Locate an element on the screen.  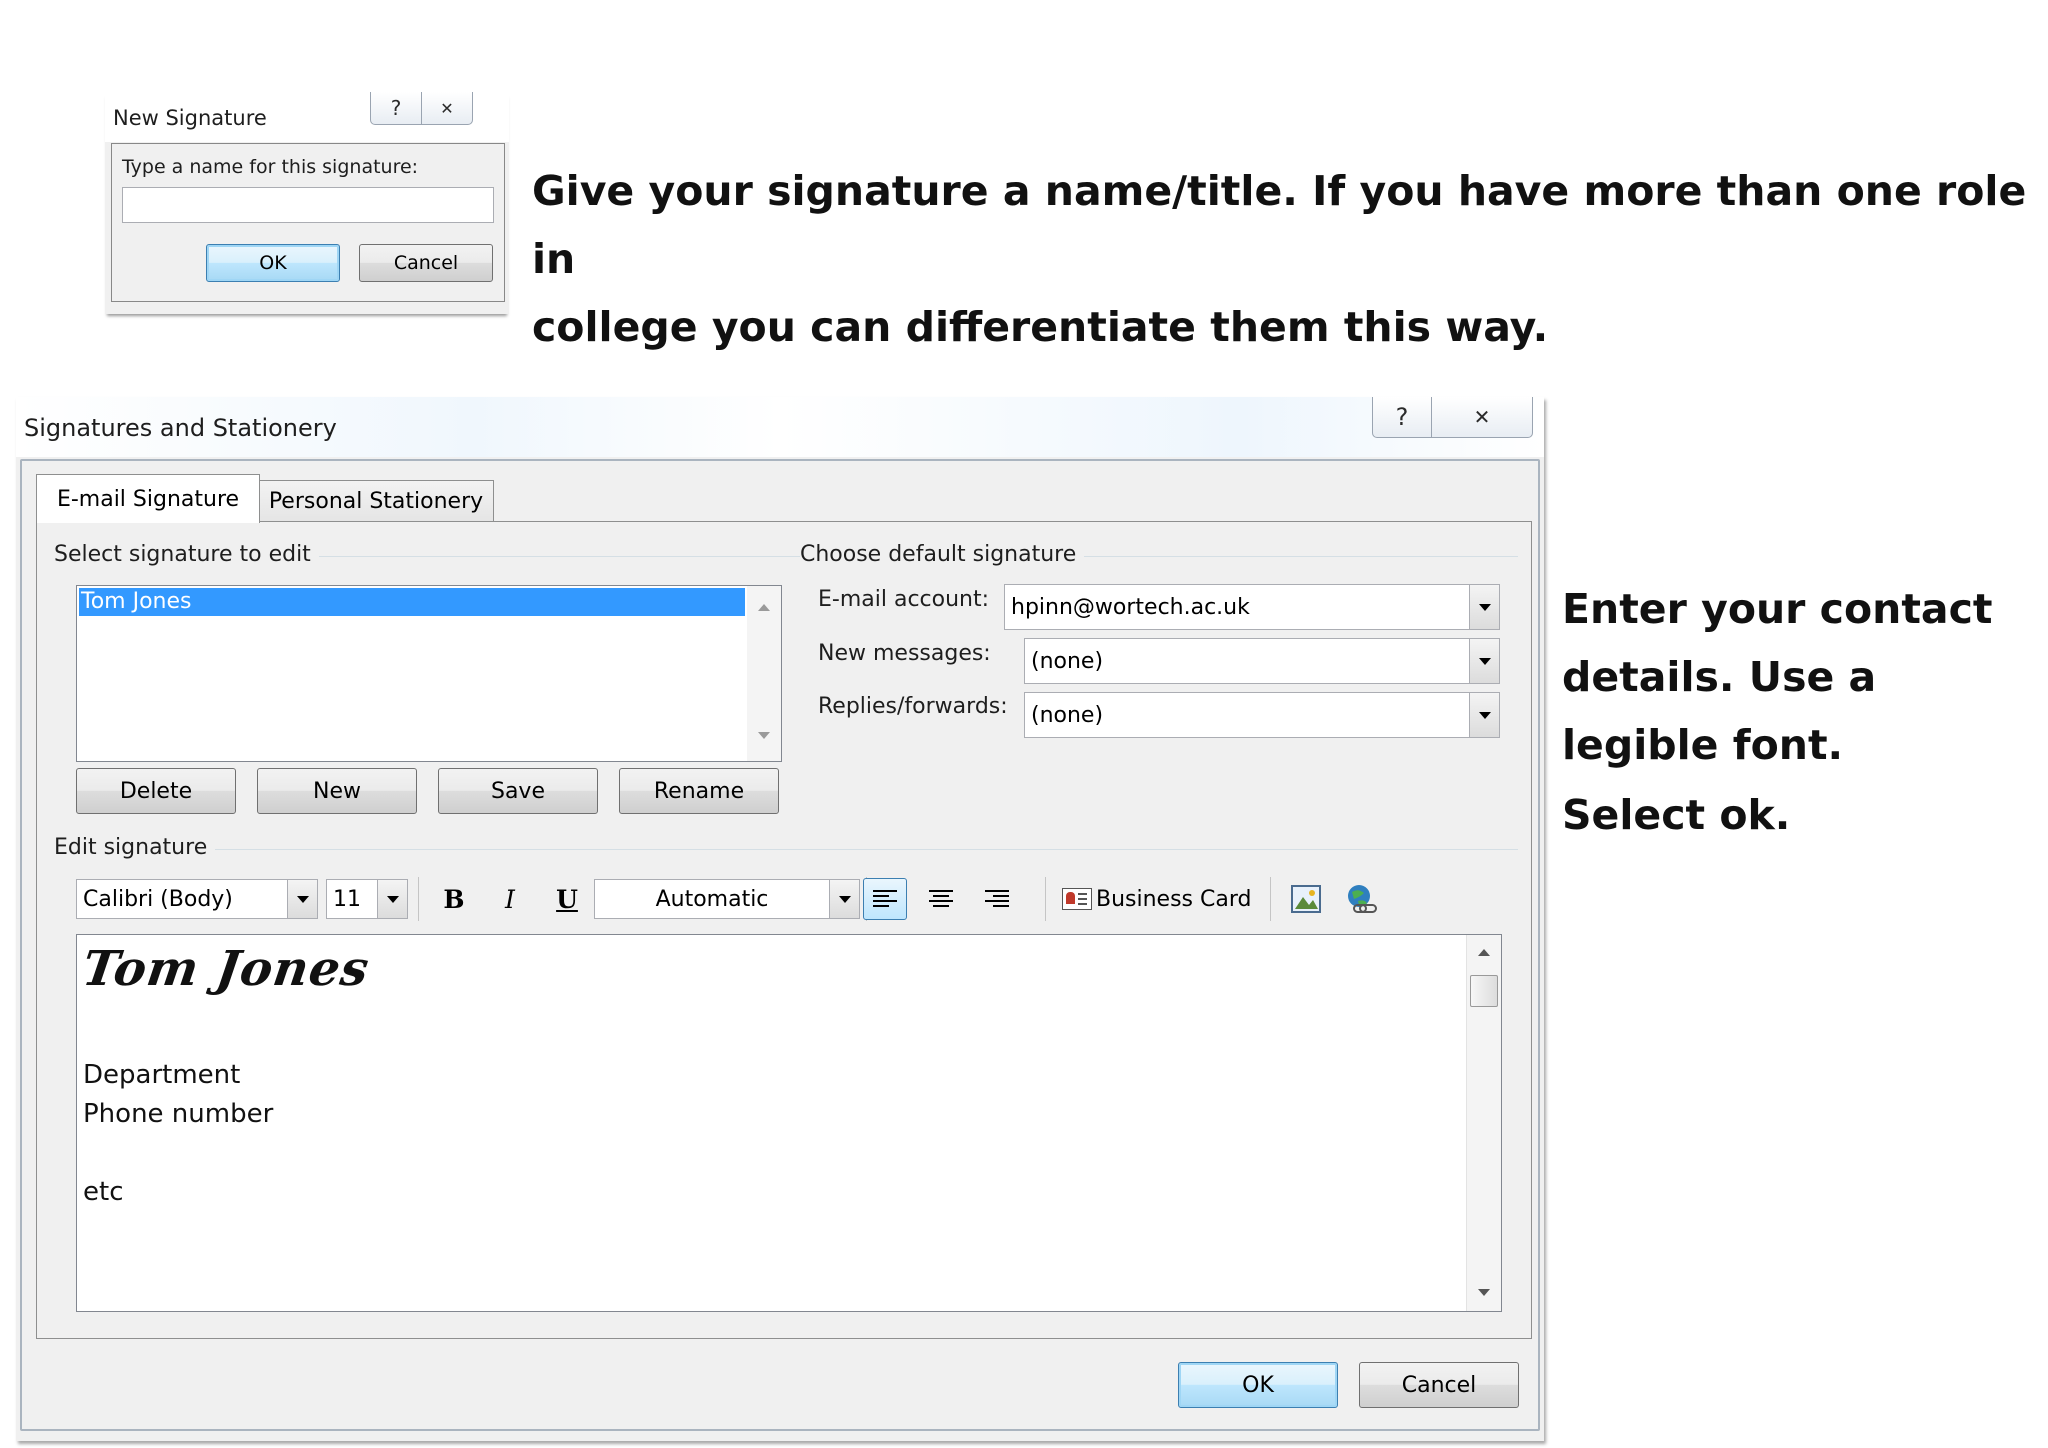
new-signature-cancel-button: Cancel is located at coordinates (426, 263).